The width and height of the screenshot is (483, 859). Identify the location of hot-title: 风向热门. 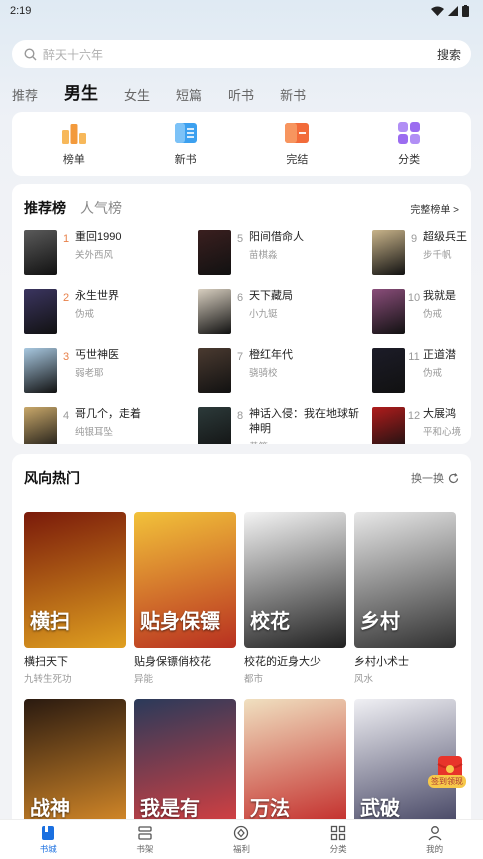
(52, 478).